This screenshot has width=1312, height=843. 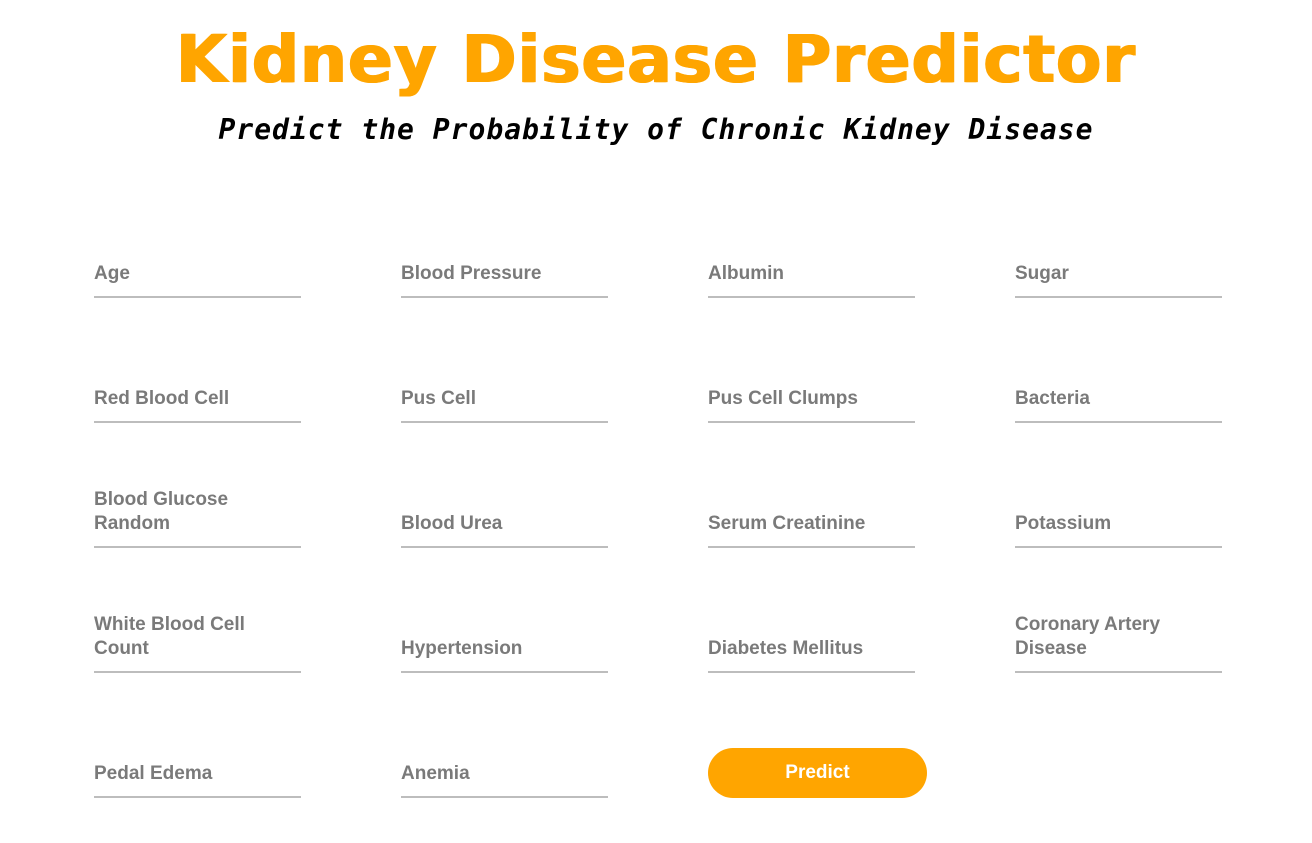 I want to click on field-hypertension: Hypertension, so click(x=504, y=639).